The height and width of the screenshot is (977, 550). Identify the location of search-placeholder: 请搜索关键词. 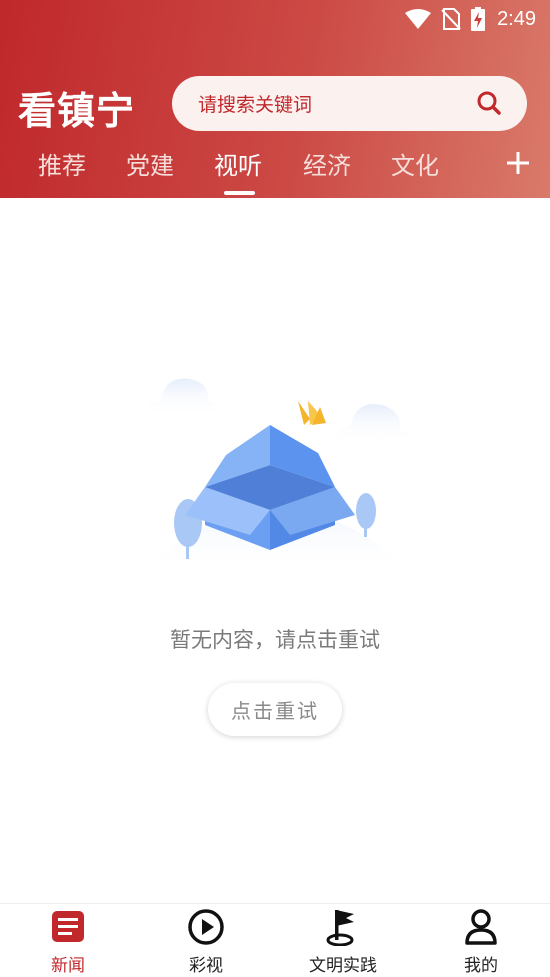
(255, 105).